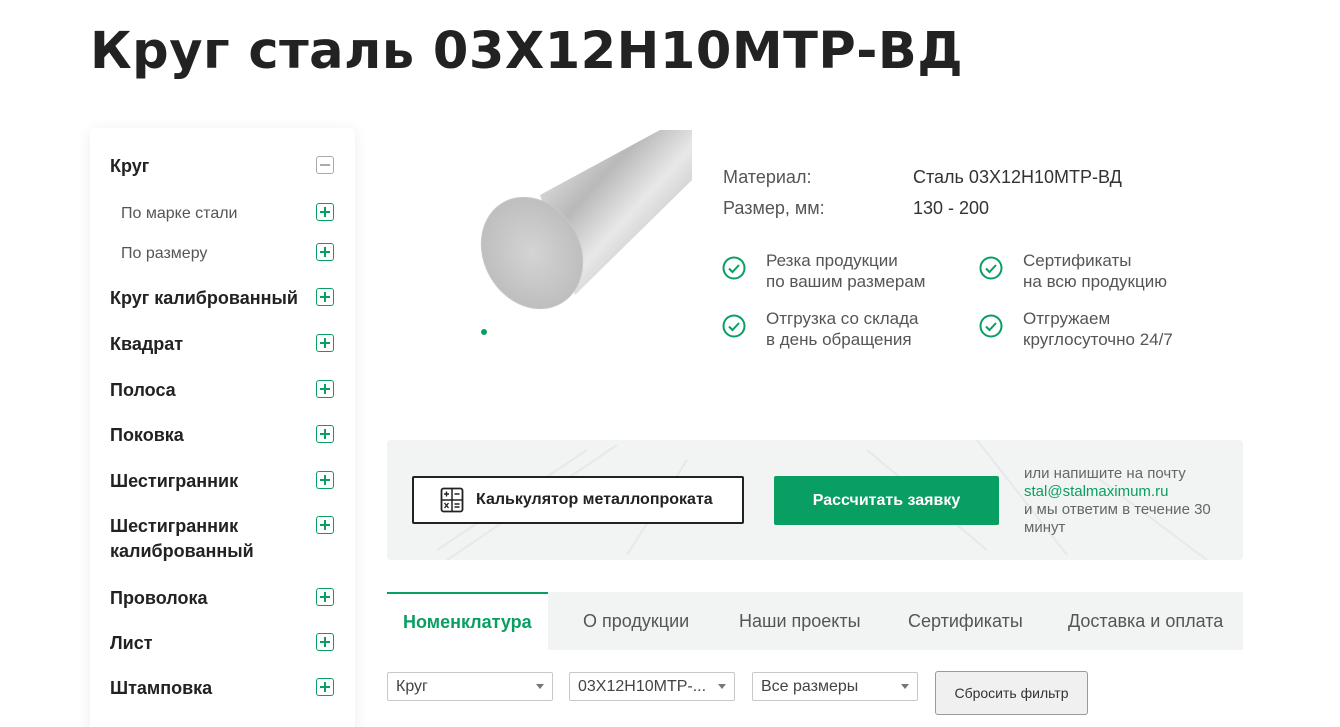  Describe the element at coordinates (965, 621) in the screenshot. I see `tab-certificates: Сертификаты` at that location.